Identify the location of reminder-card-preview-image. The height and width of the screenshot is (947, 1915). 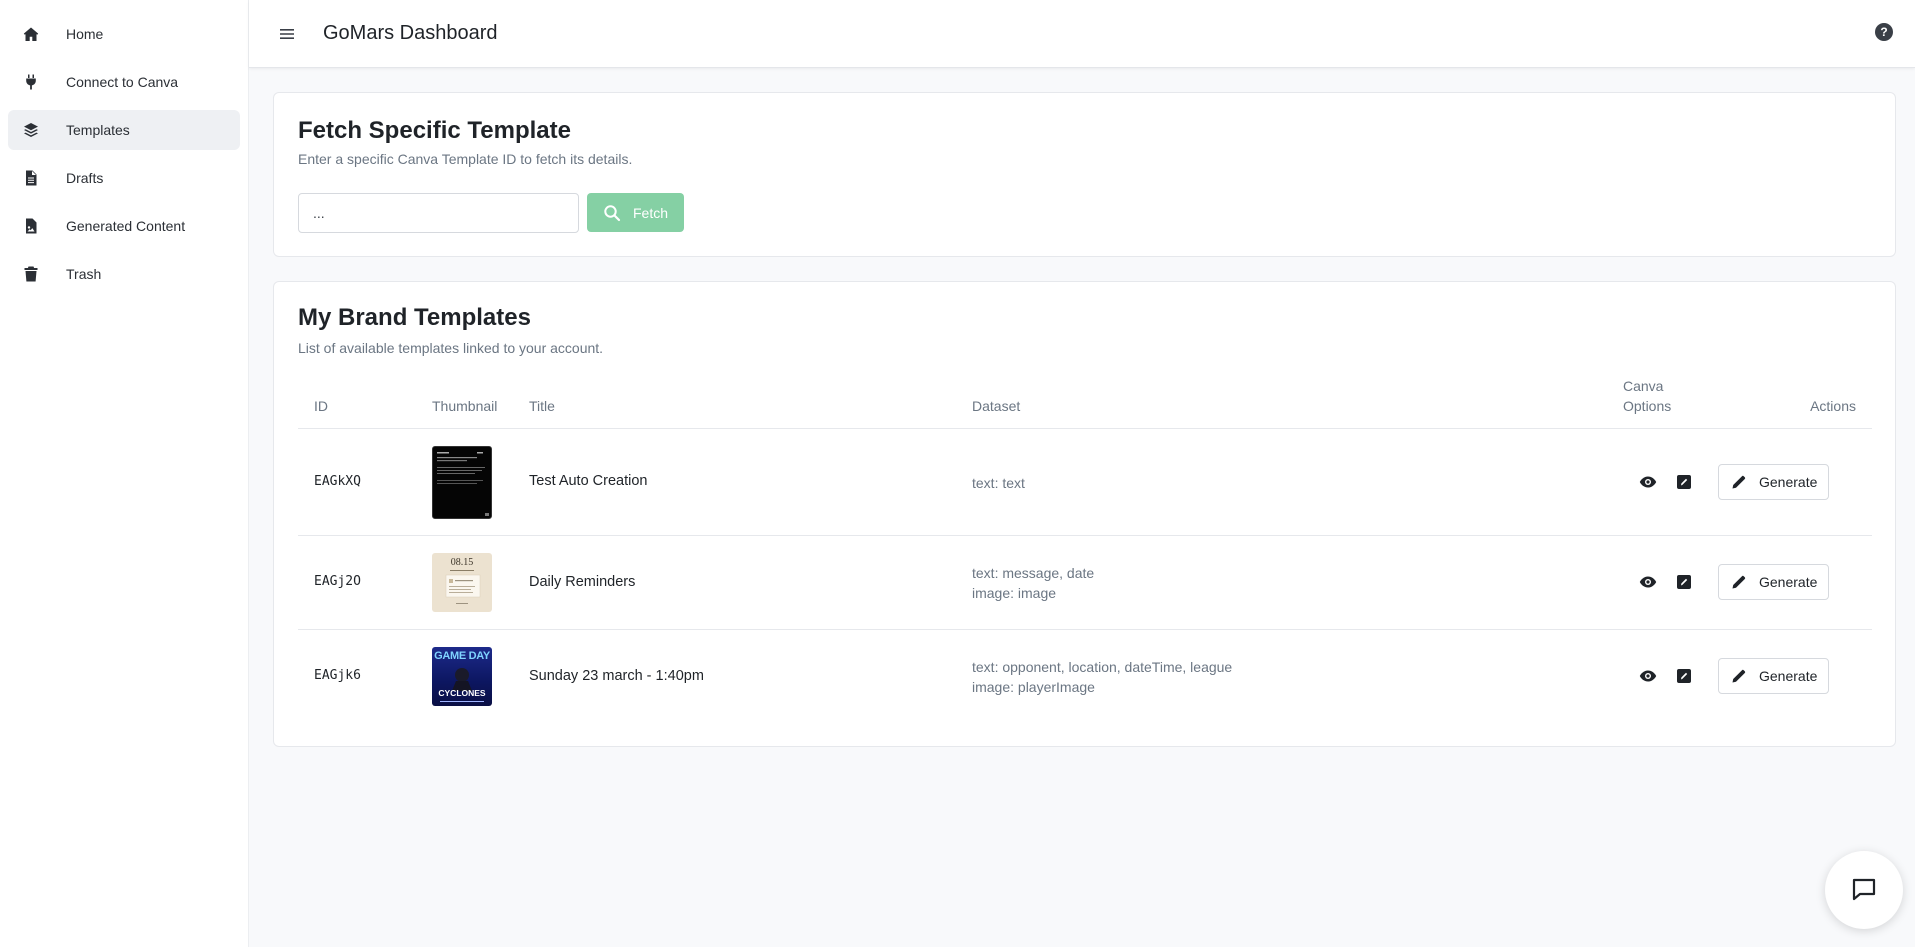
(463, 587).